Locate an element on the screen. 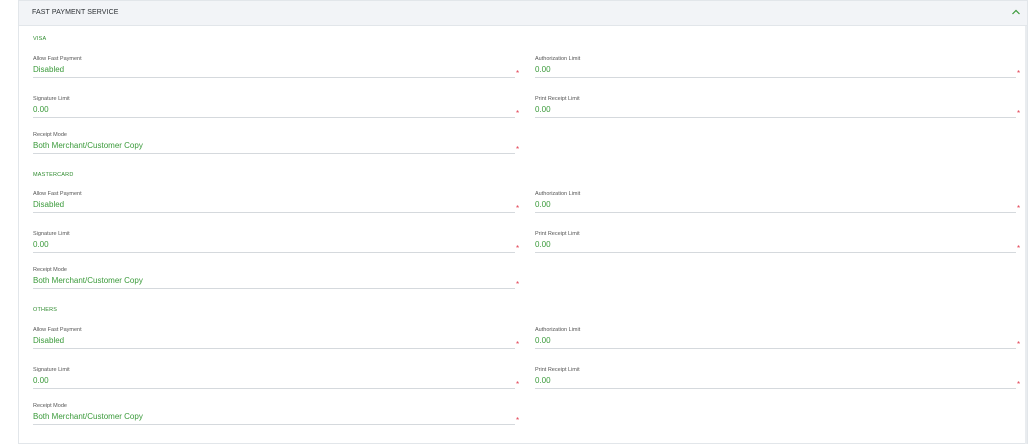  scrollbar is located at coordinates (1026, 235).